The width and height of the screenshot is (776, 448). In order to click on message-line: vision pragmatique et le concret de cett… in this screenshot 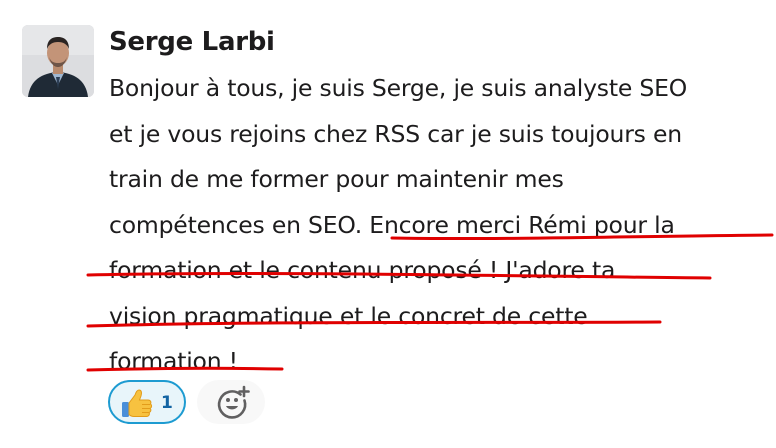, I will do `click(348, 315)`.